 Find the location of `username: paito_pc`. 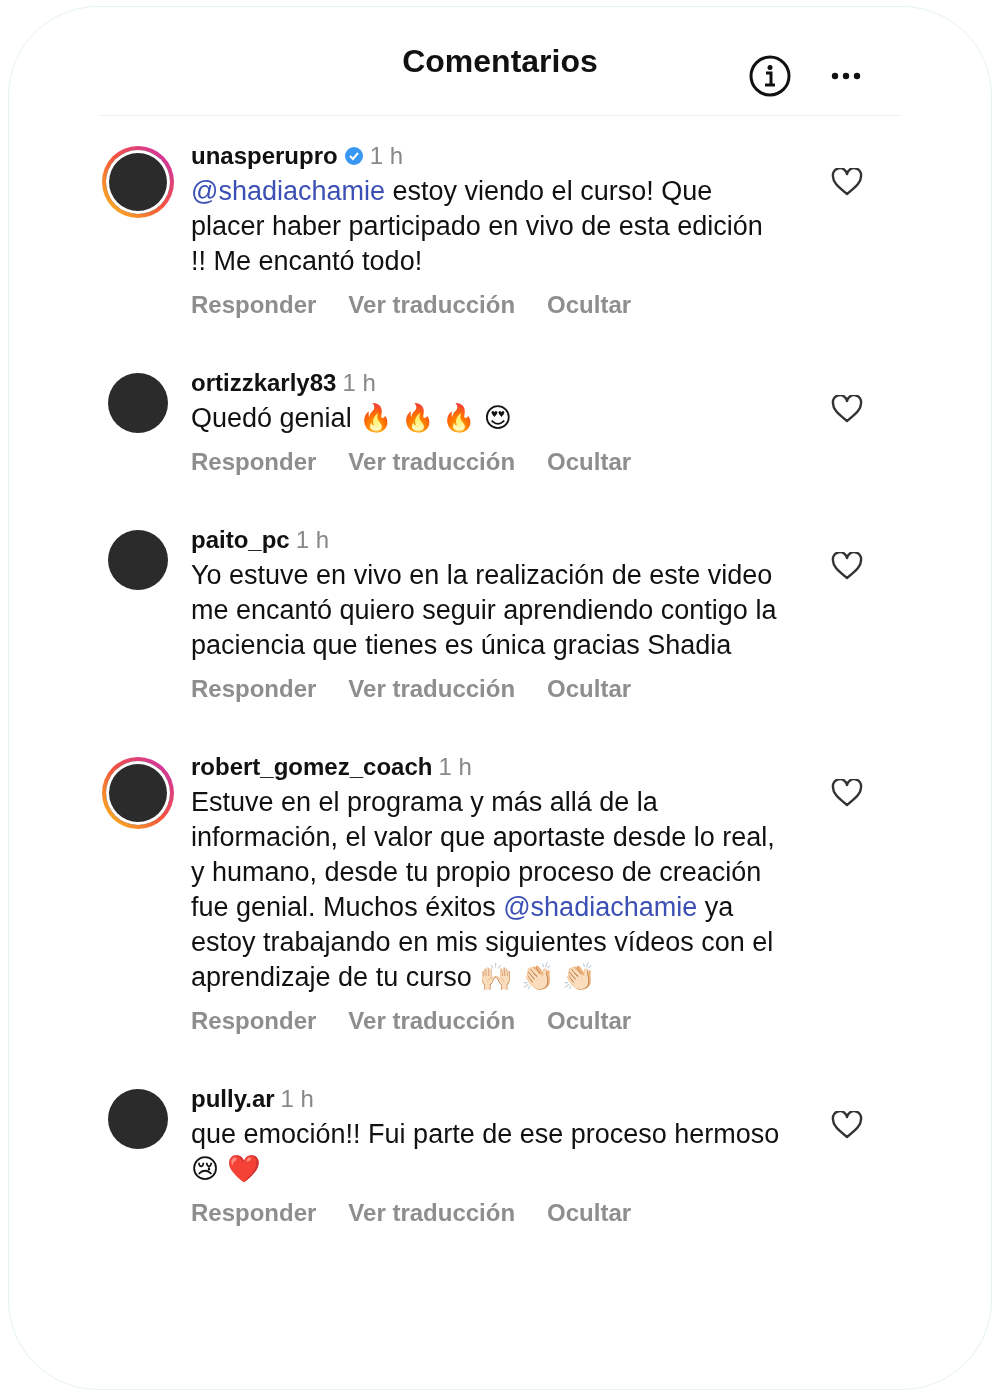

username: paito_pc is located at coordinates (240, 540).